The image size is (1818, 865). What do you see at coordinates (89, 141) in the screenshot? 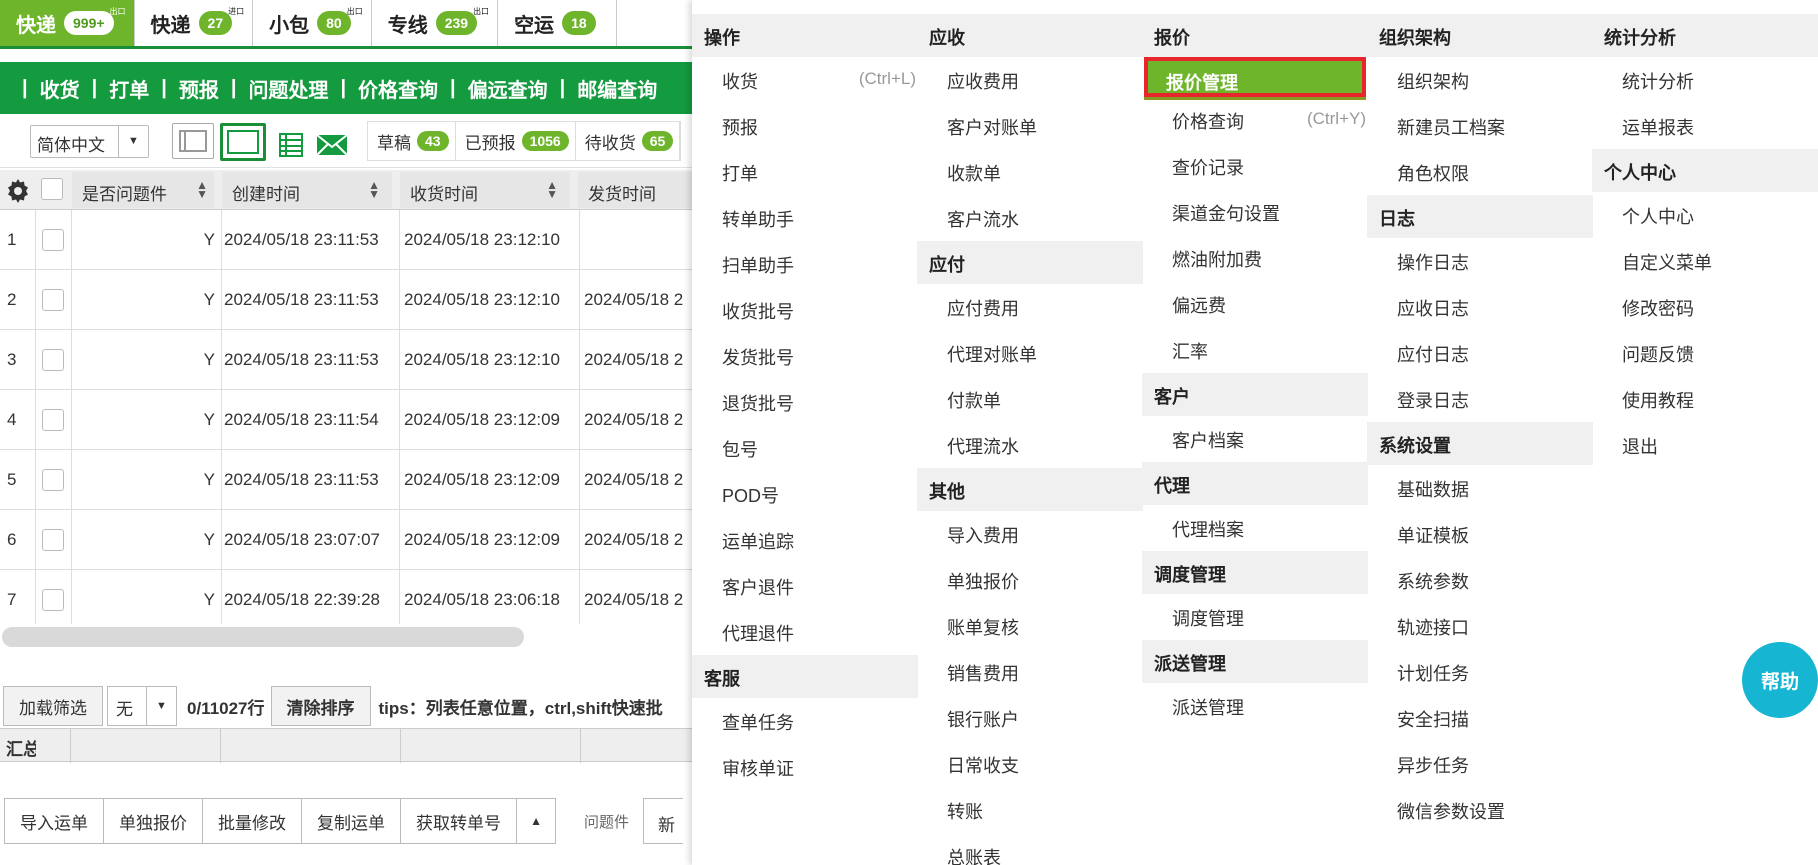
I see `language-select: 简体中文 ▼` at bounding box center [89, 141].